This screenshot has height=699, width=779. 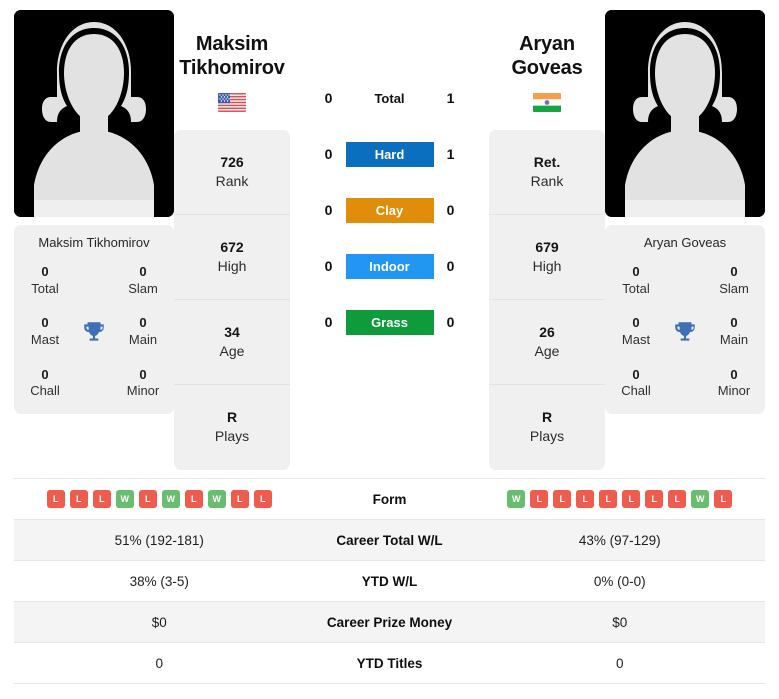 I want to click on left-stat-age-value: 34, so click(x=232, y=331).